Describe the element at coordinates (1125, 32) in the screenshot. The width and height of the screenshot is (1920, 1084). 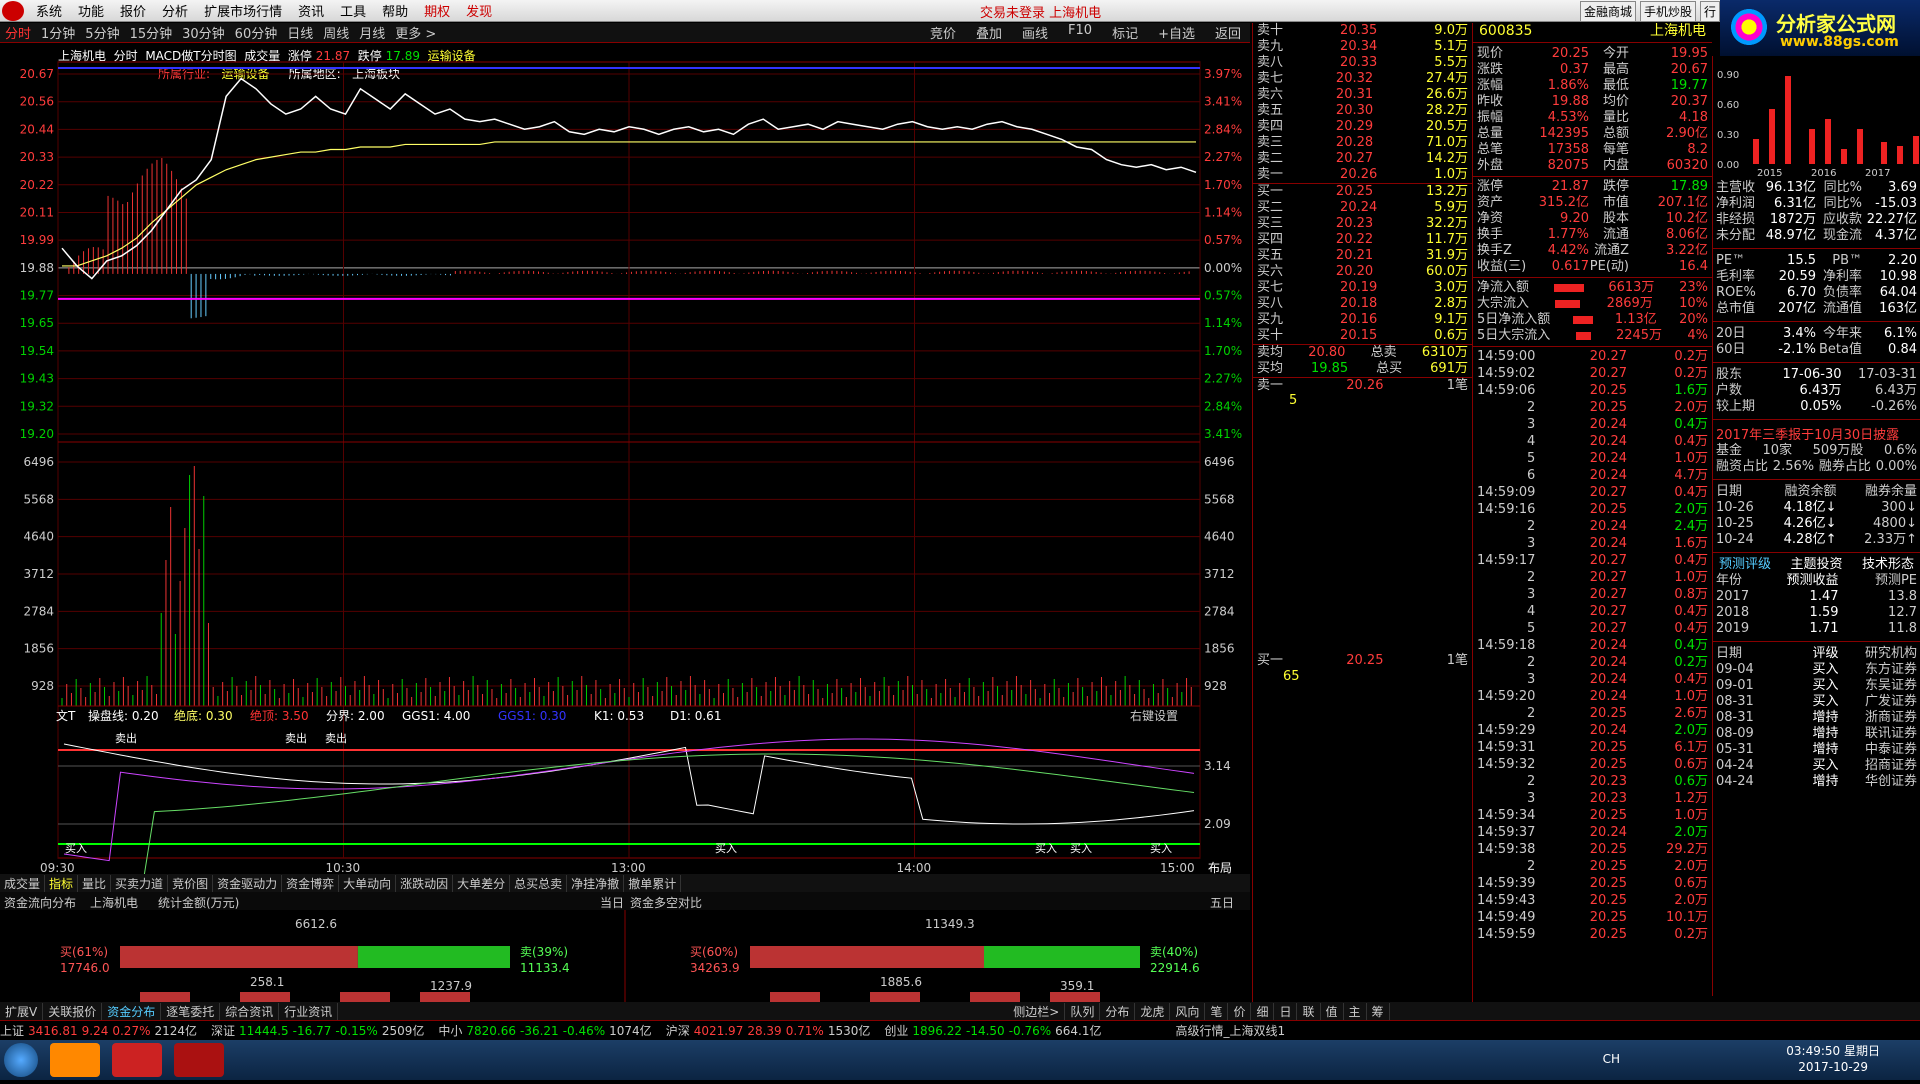
I see `tool-button: 标记` at that location.